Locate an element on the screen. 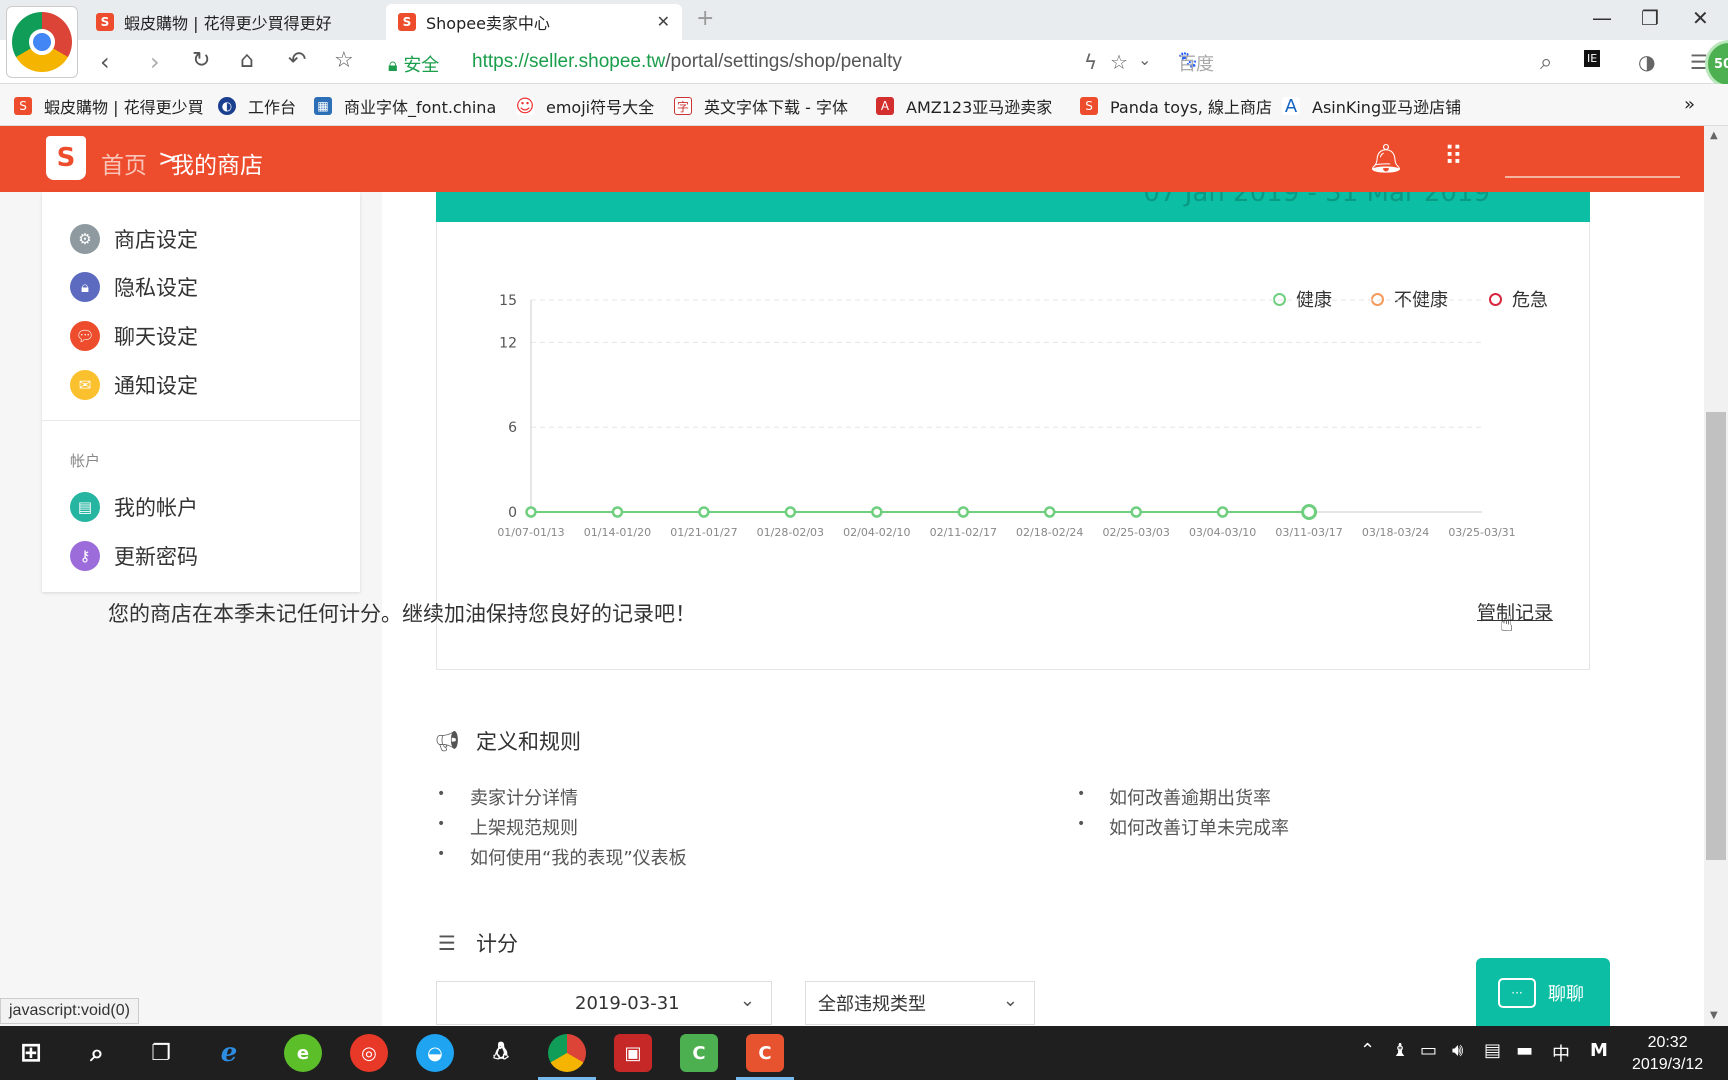  user-menu is located at coordinates (1592, 177).